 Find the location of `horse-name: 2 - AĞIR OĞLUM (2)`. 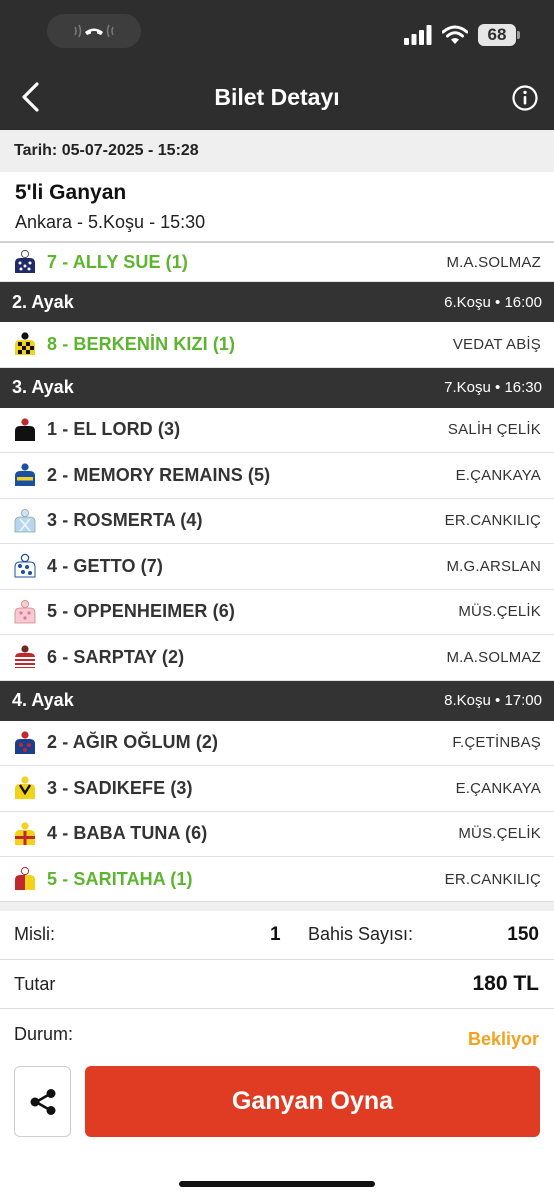

horse-name: 2 - AĞIR OĞLUM (2) is located at coordinates (133, 742).